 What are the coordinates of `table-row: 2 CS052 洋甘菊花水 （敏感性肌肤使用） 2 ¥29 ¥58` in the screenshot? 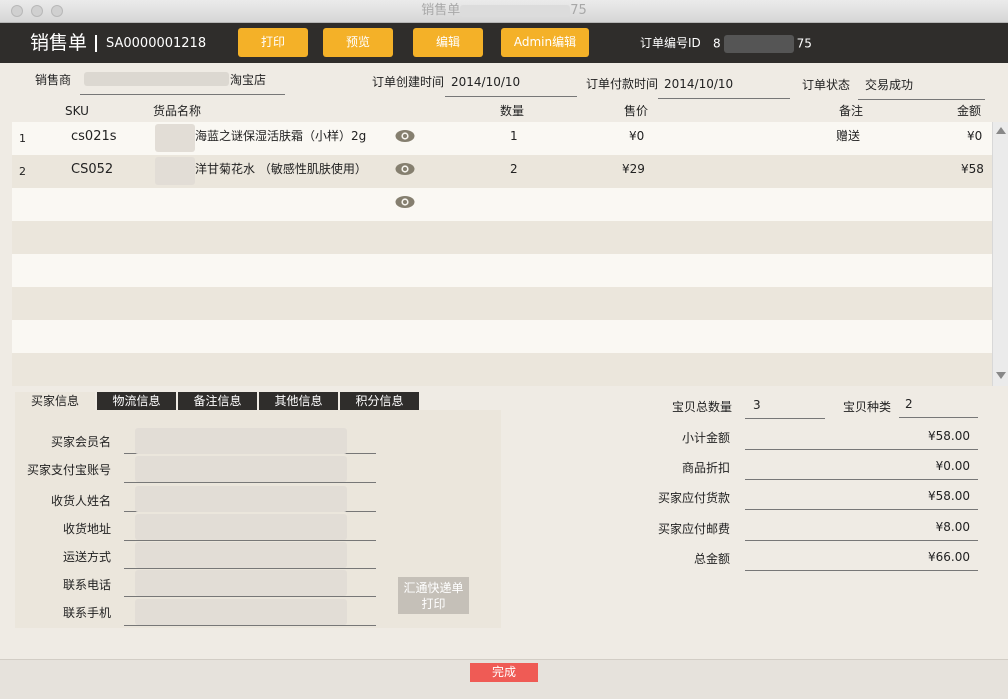 It's located at (502, 171).